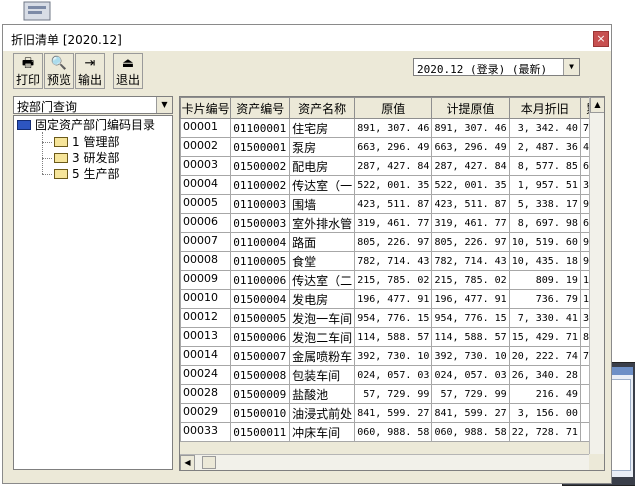  I want to click on table-cell: 00001, so click(206, 128).